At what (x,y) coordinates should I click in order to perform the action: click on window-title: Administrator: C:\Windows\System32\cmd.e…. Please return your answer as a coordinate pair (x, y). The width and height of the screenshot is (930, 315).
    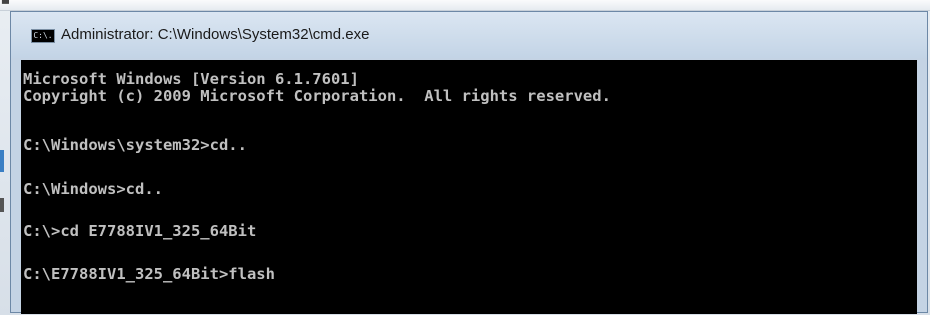
    Looking at the image, I should click on (215, 34).